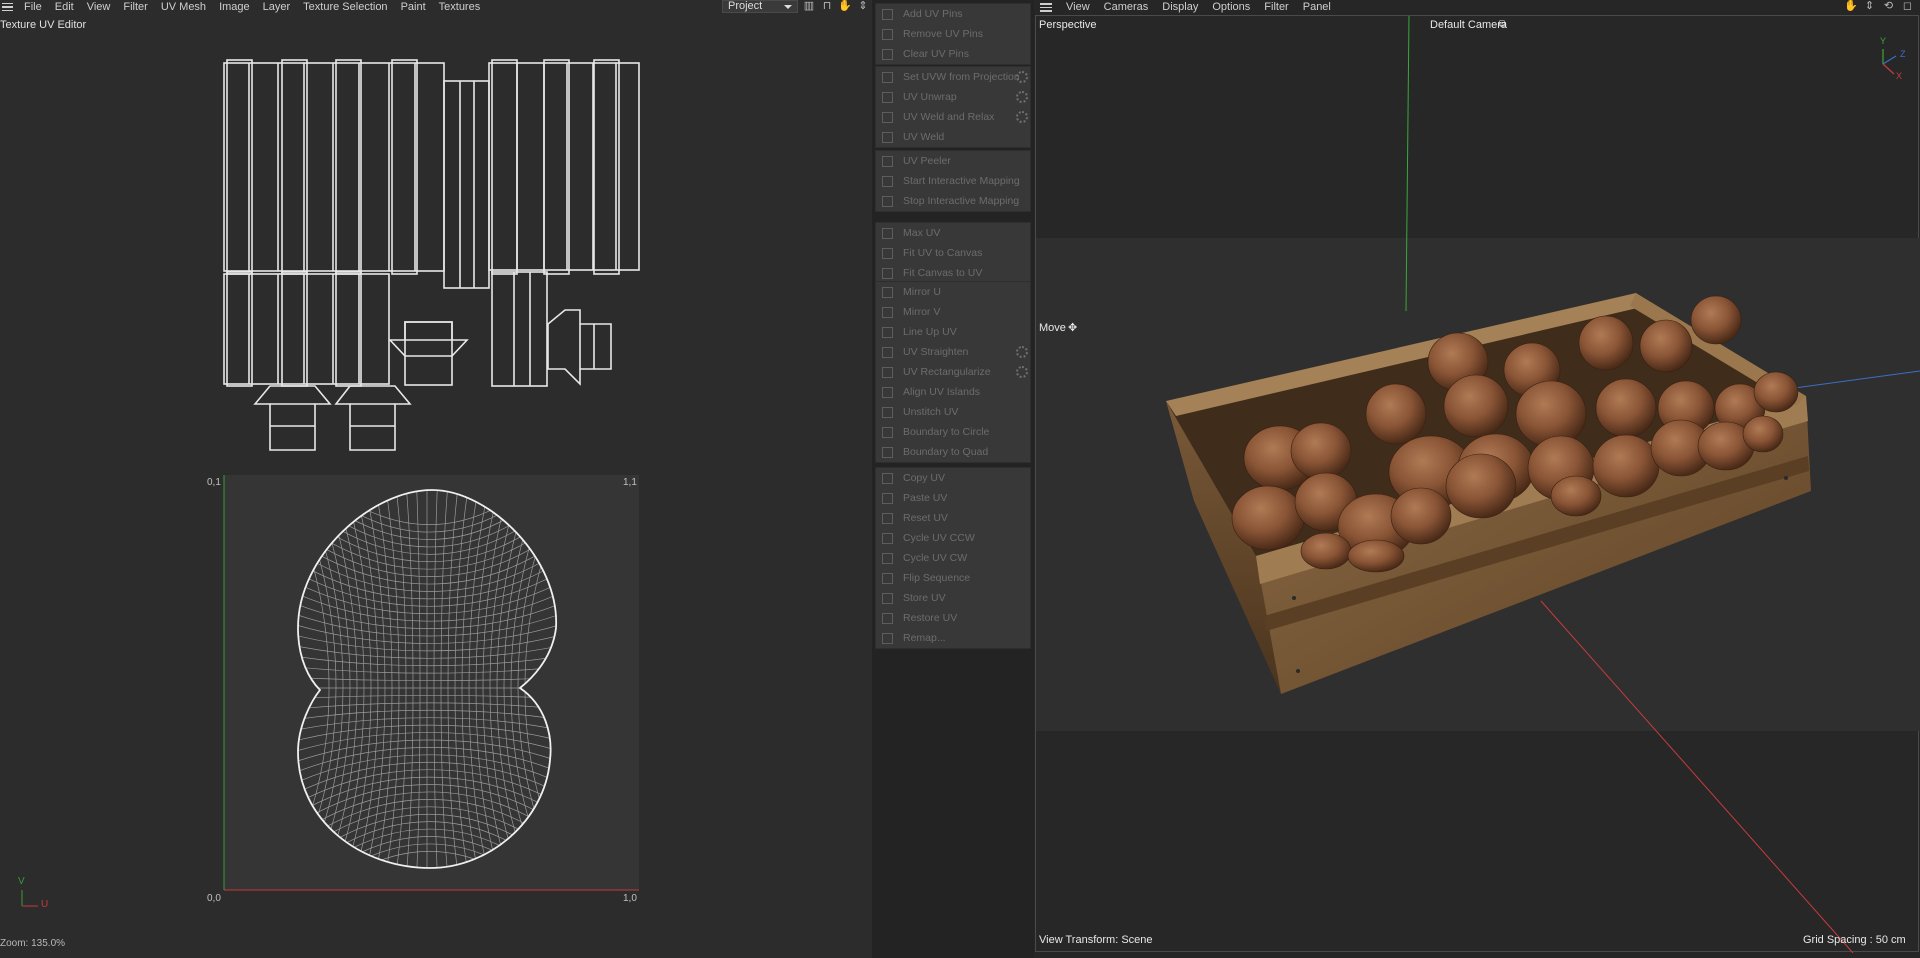 Image resolution: width=1920 pixels, height=958 pixels. What do you see at coordinates (1869, 6) in the screenshot?
I see `dolly-arrows-icon: ⇕` at bounding box center [1869, 6].